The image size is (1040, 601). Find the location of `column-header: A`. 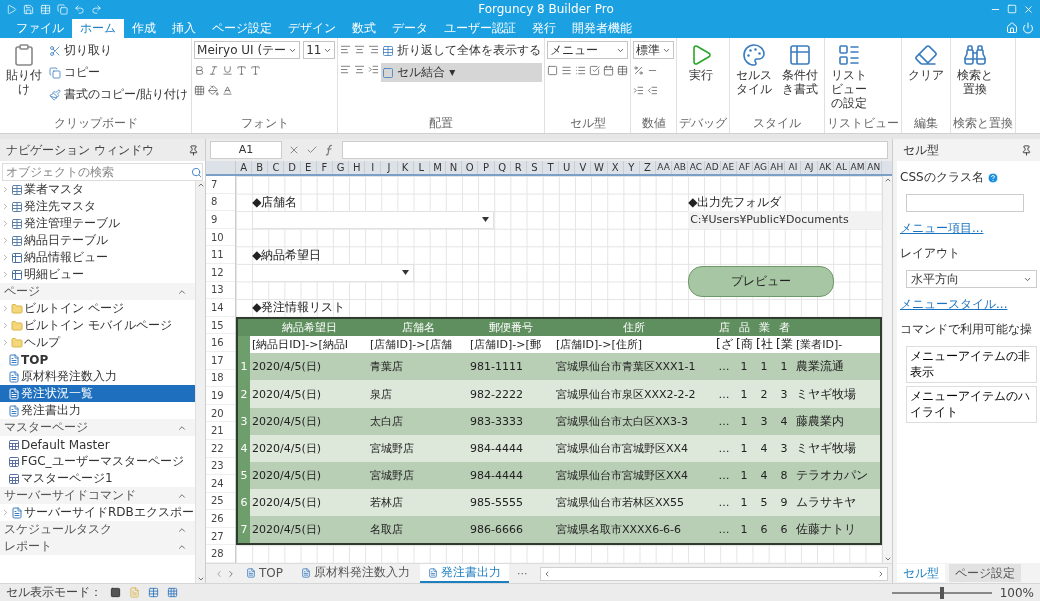

column-header: A is located at coordinates (244, 167).